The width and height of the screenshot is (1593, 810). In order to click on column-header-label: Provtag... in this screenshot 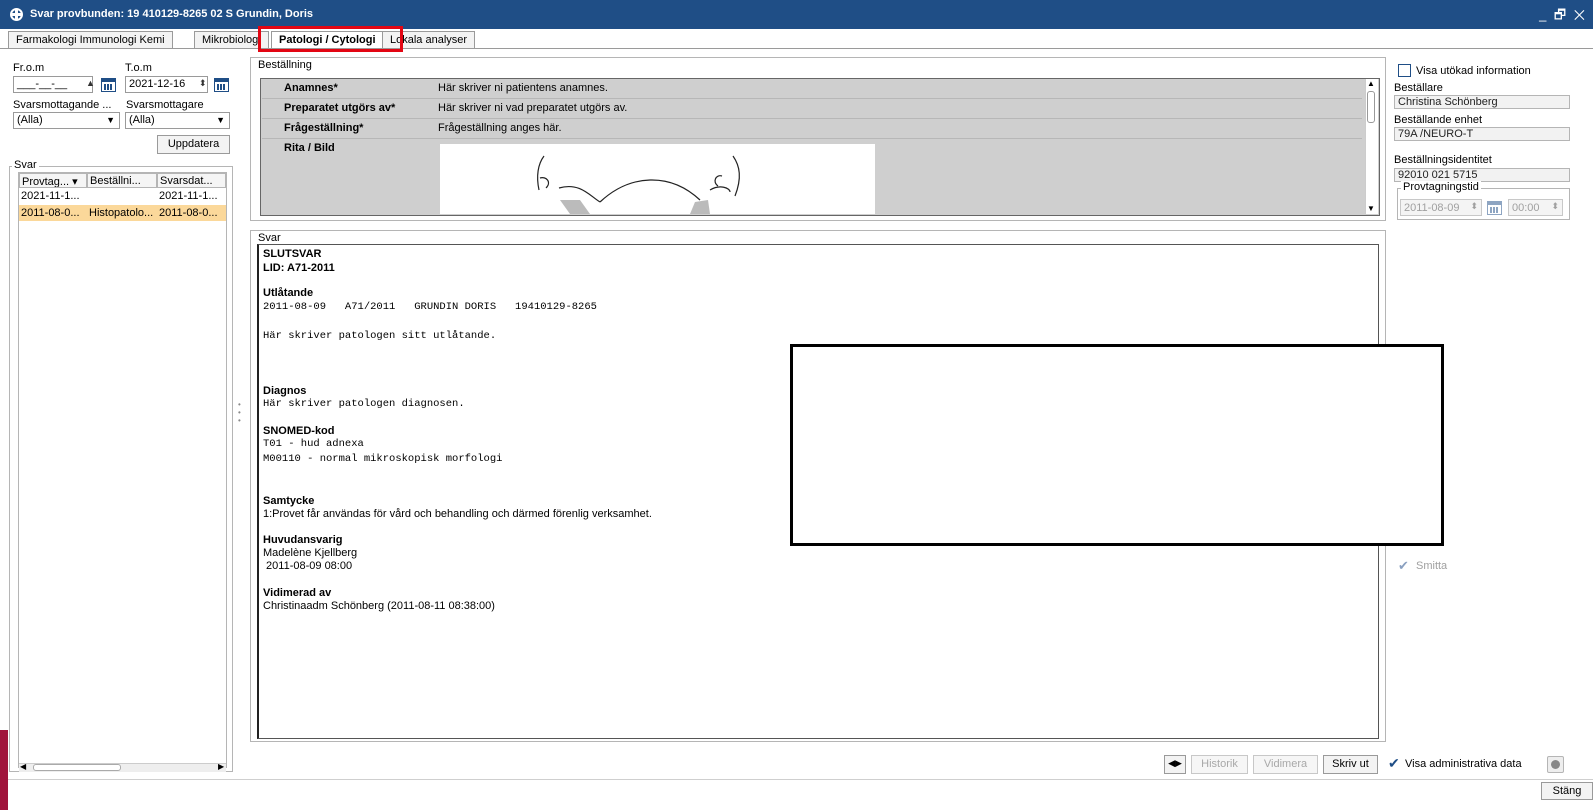, I will do `click(46, 182)`.